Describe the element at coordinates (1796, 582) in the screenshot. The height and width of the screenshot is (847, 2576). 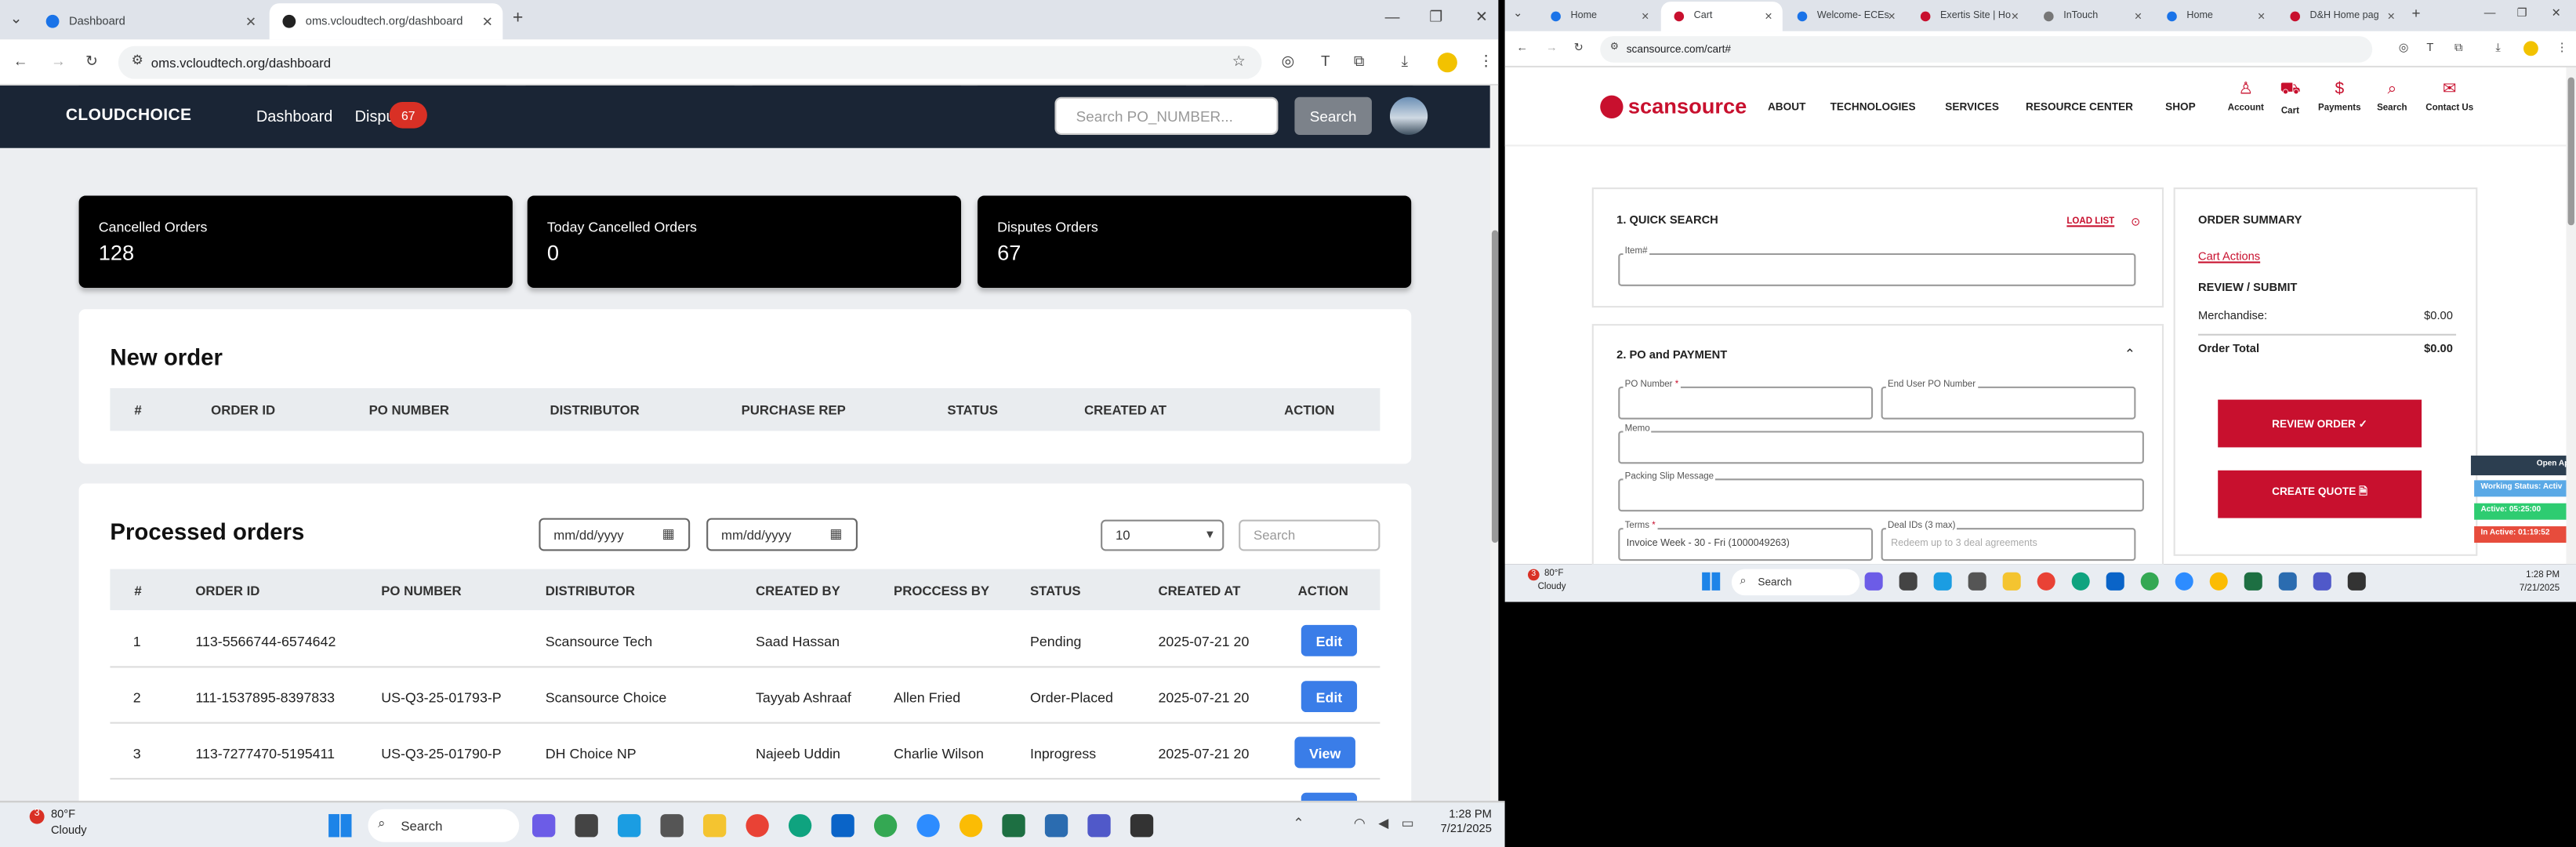
I see `taskbar-search: ⌕ Search` at that location.